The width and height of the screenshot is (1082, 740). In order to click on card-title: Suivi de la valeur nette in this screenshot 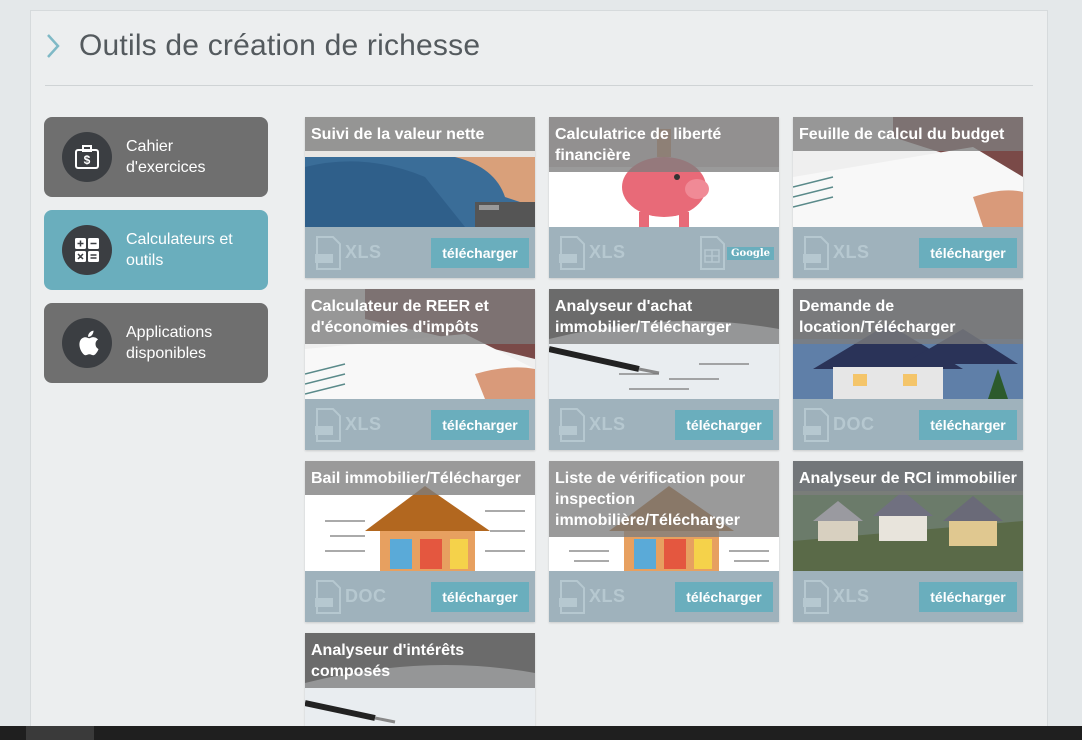, I will do `click(420, 134)`.